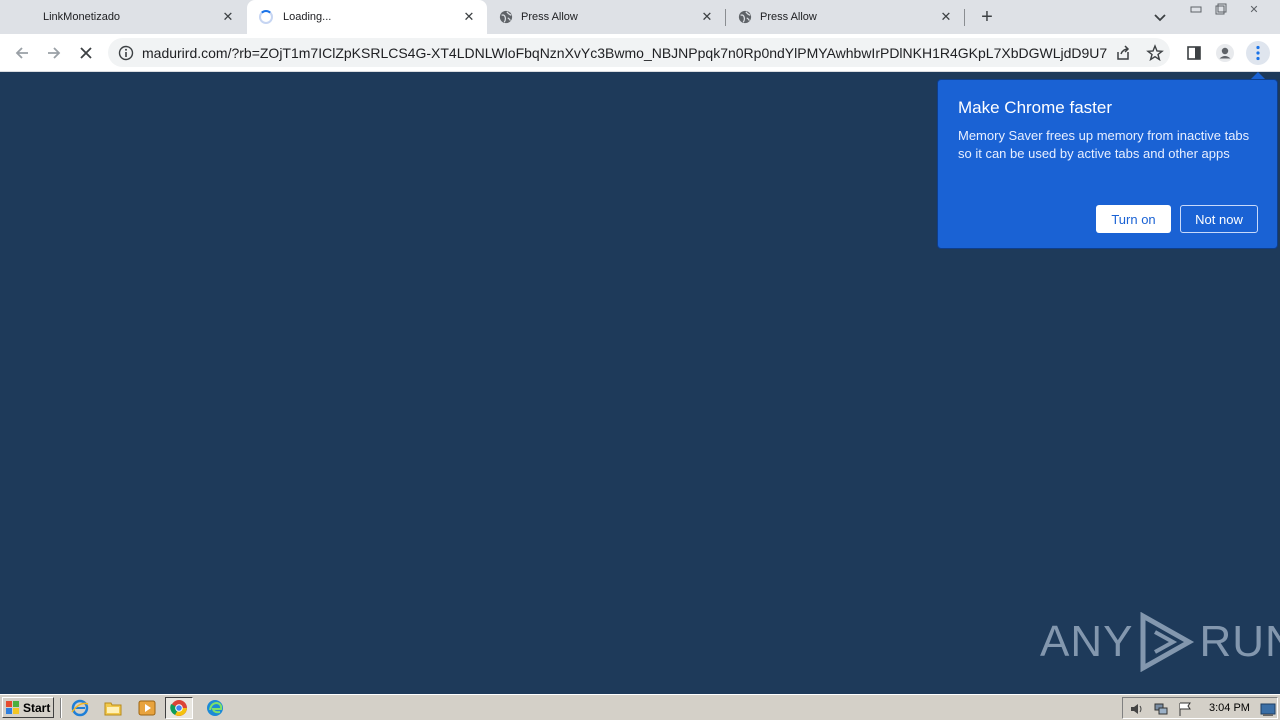  Describe the element at coordinates (266, 17) in the screenshot. I see `loading-spinner-icon` at that location.